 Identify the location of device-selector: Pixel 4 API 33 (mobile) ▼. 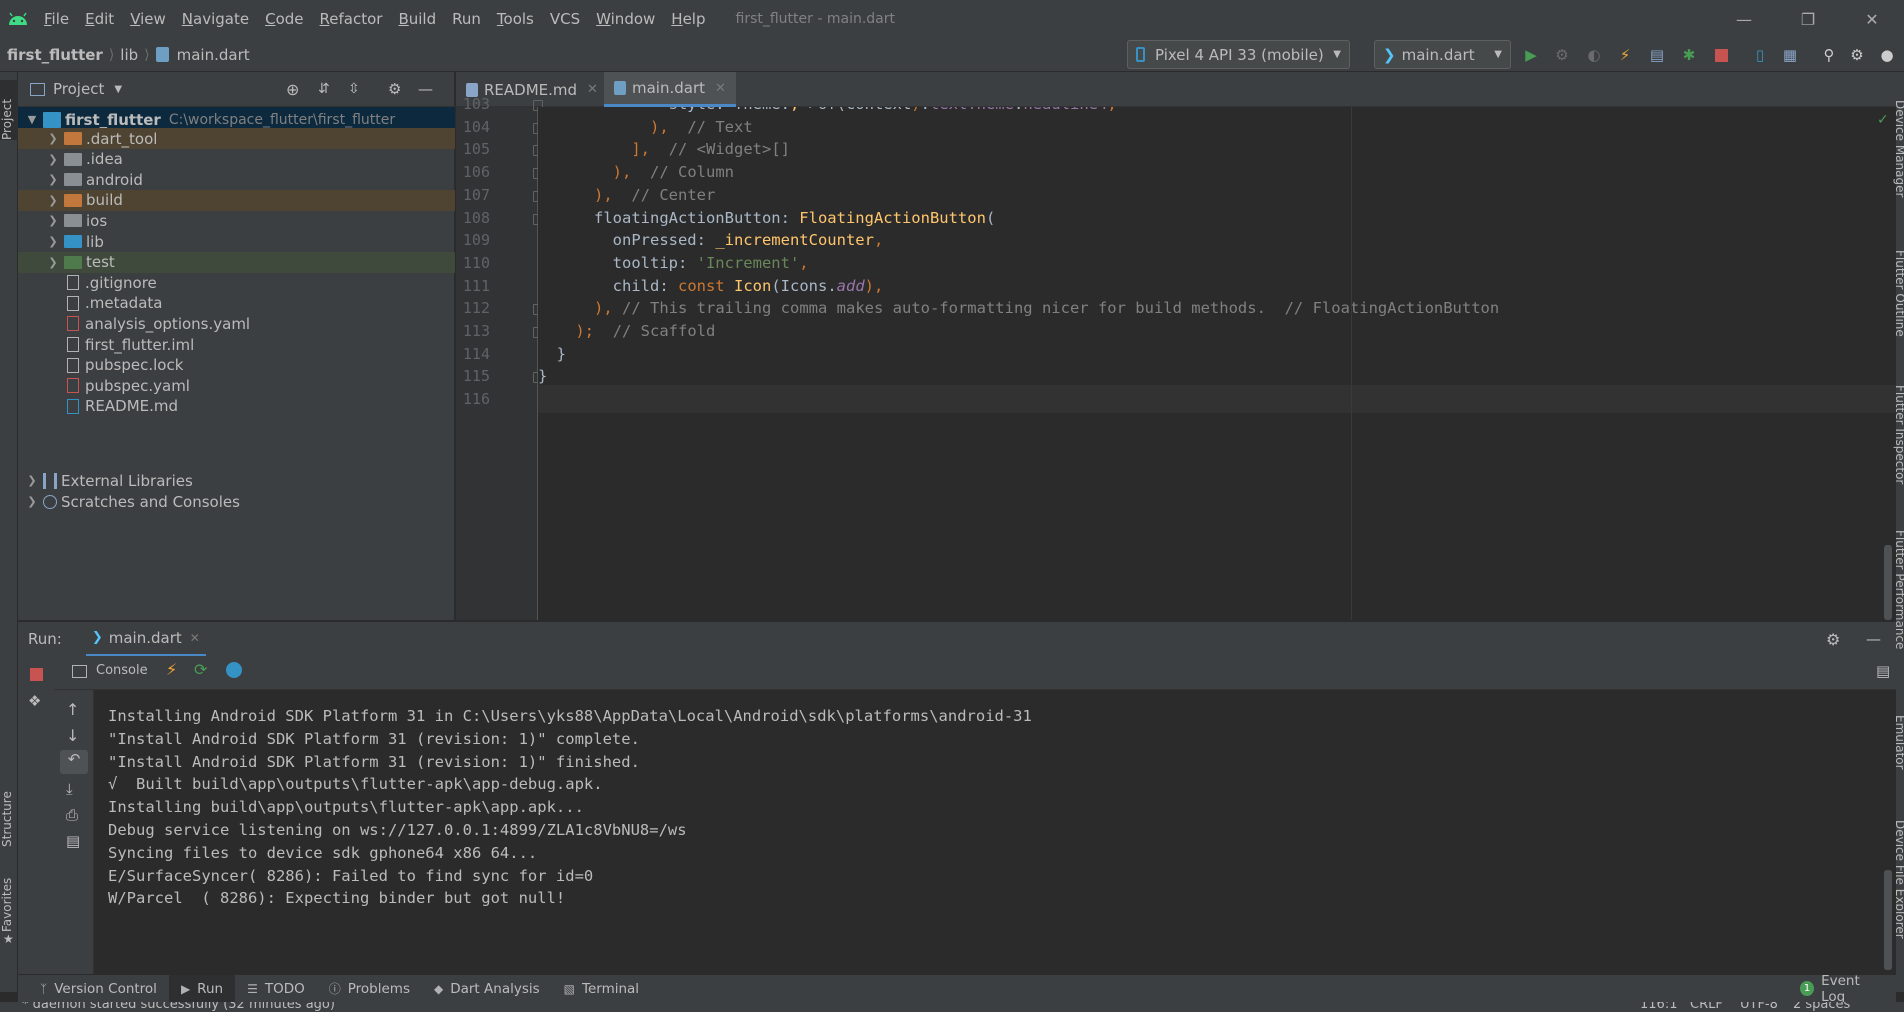
(1238, 54).